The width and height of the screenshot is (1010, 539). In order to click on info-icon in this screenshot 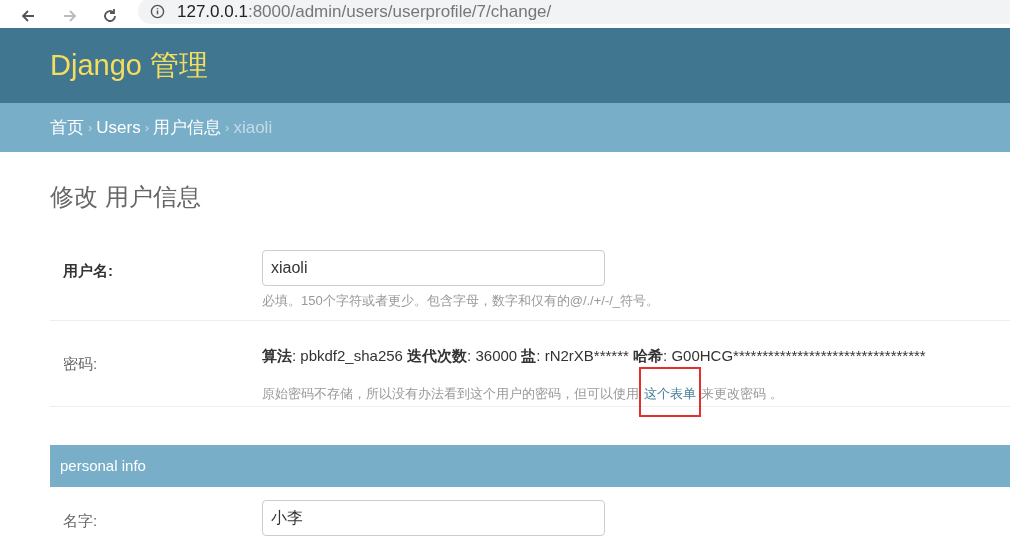, I will do `click(157, 11)`.